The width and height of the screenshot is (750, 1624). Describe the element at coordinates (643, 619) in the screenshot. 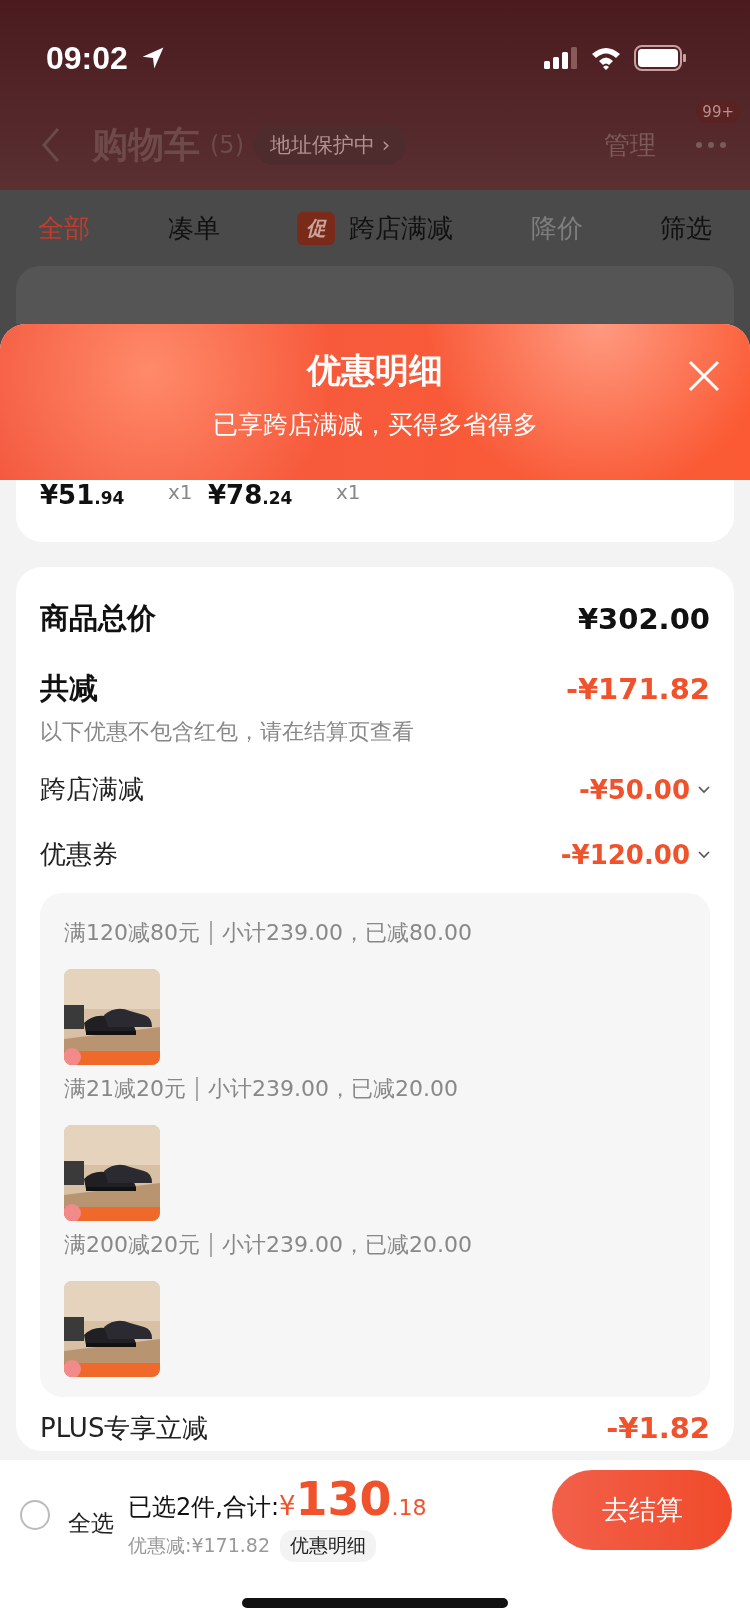

I see `total-value: ¥302.00` at that location.